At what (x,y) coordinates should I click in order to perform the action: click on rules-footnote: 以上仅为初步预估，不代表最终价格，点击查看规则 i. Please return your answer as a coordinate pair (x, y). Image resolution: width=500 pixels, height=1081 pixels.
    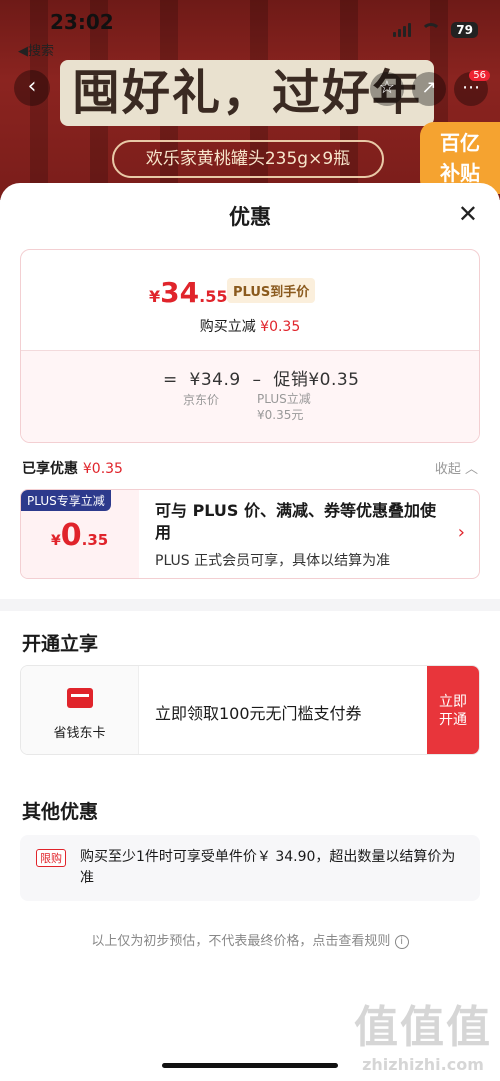
    Looking at the image, I should click on (250, 939).